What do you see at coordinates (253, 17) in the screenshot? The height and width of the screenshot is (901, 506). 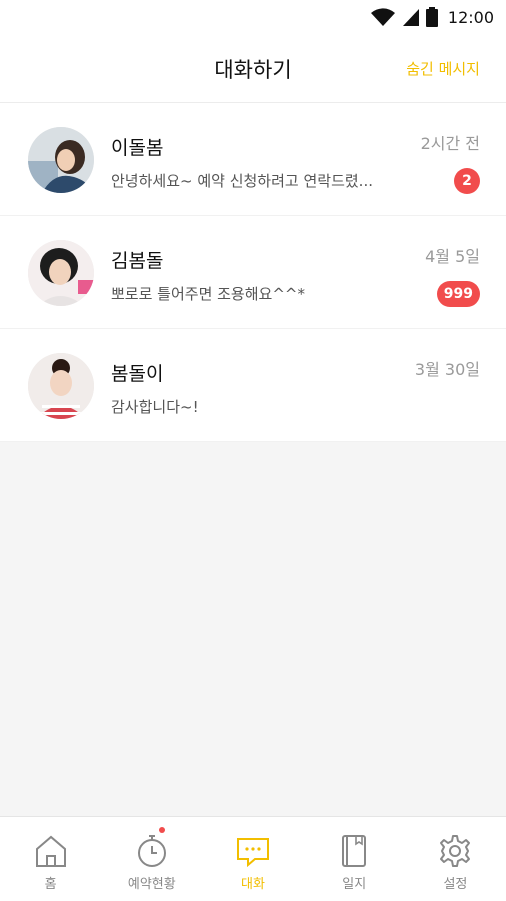 I see `status-bar: 12:00` at bounding box center [253, 17].